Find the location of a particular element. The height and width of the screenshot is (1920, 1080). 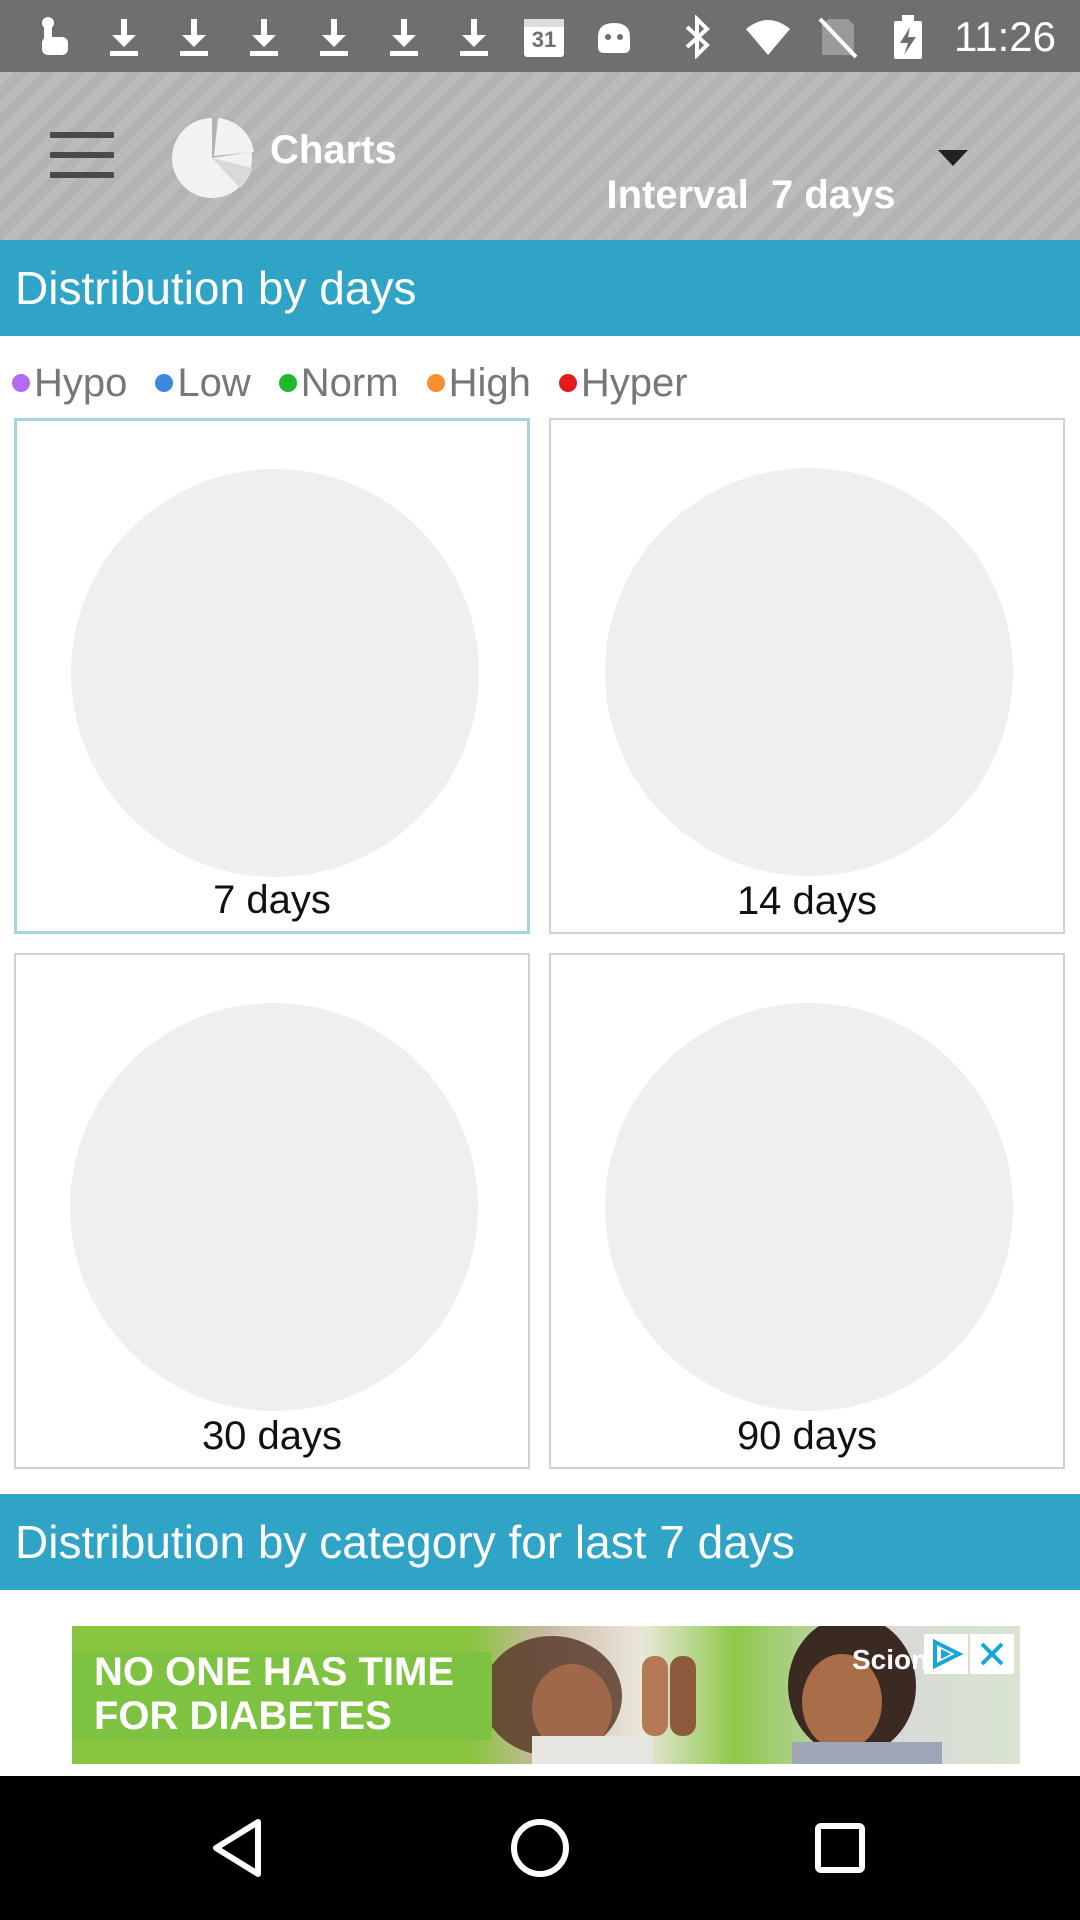

close-icon is located at coordinates (992, 1654).